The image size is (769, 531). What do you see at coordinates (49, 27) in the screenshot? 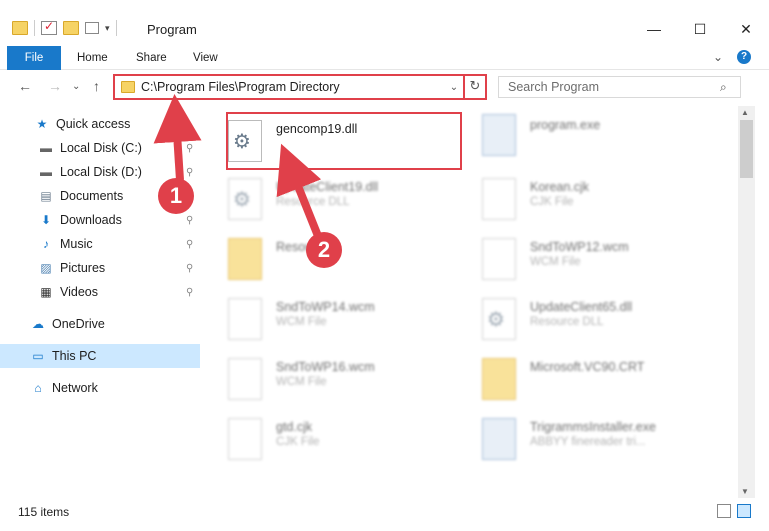
I see `properties-icon` at bounding box center [49, 27].